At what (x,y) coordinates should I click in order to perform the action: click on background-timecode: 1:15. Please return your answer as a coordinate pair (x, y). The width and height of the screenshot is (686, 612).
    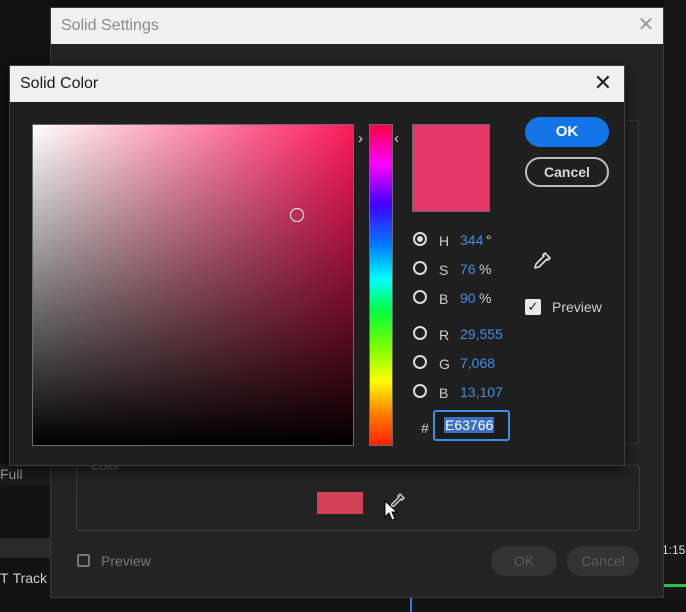
    Looking at the image, I should click on (674, 550).